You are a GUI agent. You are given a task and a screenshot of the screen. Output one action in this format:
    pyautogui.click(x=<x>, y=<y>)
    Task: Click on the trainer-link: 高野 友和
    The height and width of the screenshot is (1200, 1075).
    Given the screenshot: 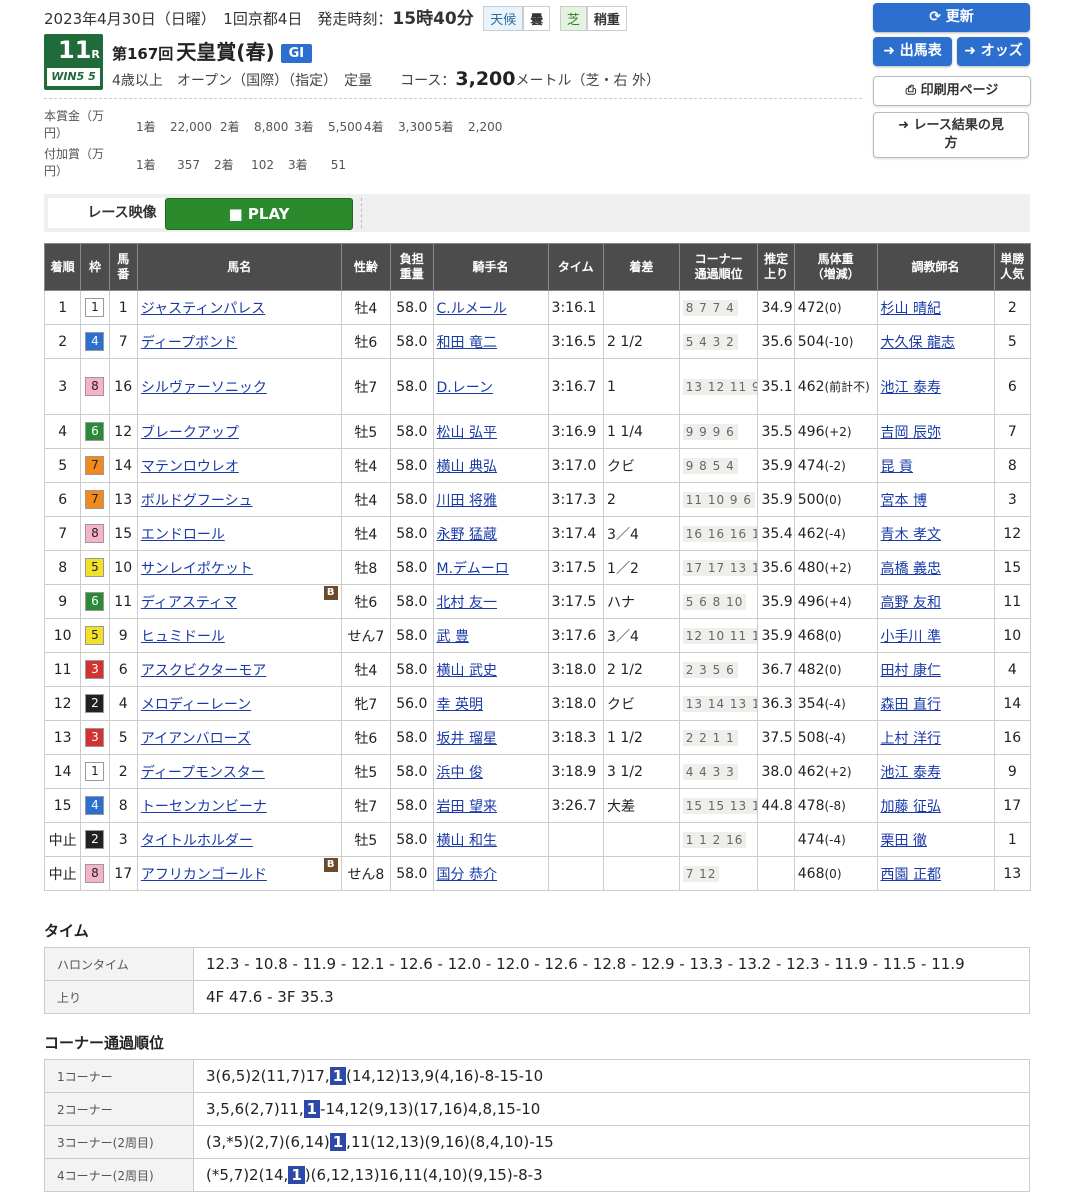 What is the action you would take?
    pyautogui.click(x=911, y=603)
    